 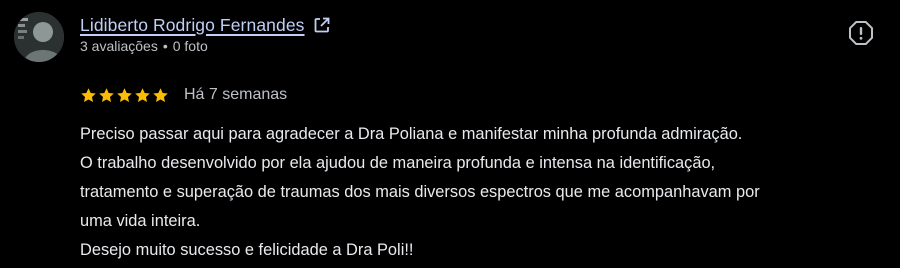 What do you see at coordinates (39, 37) in the screenshot?
I see `avatar` at bounding box center [39, 37].